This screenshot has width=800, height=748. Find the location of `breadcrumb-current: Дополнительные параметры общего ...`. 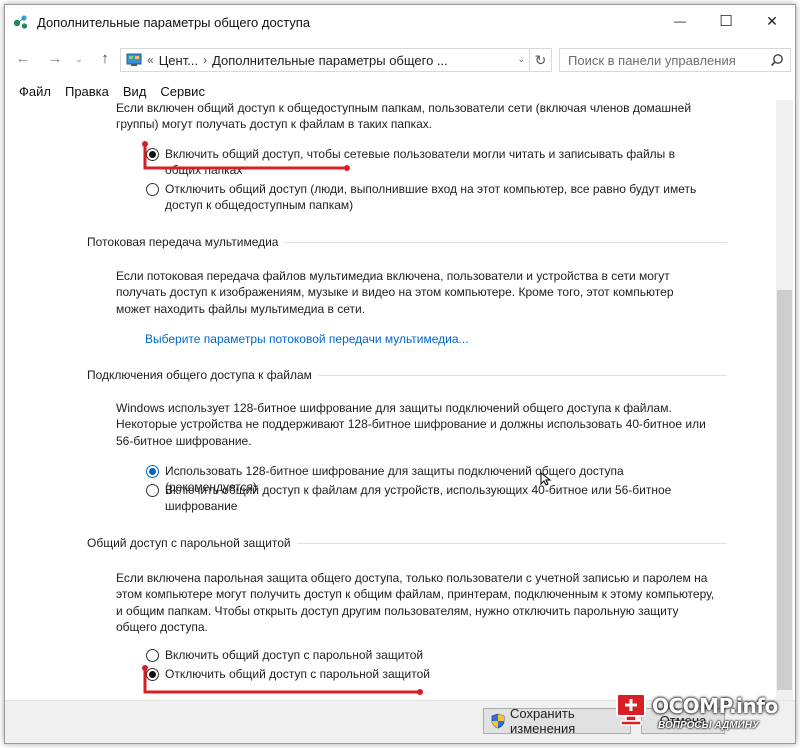

breadcrumb-current: Дополнительные параметры общего ... is located at coordinates (330, 60).